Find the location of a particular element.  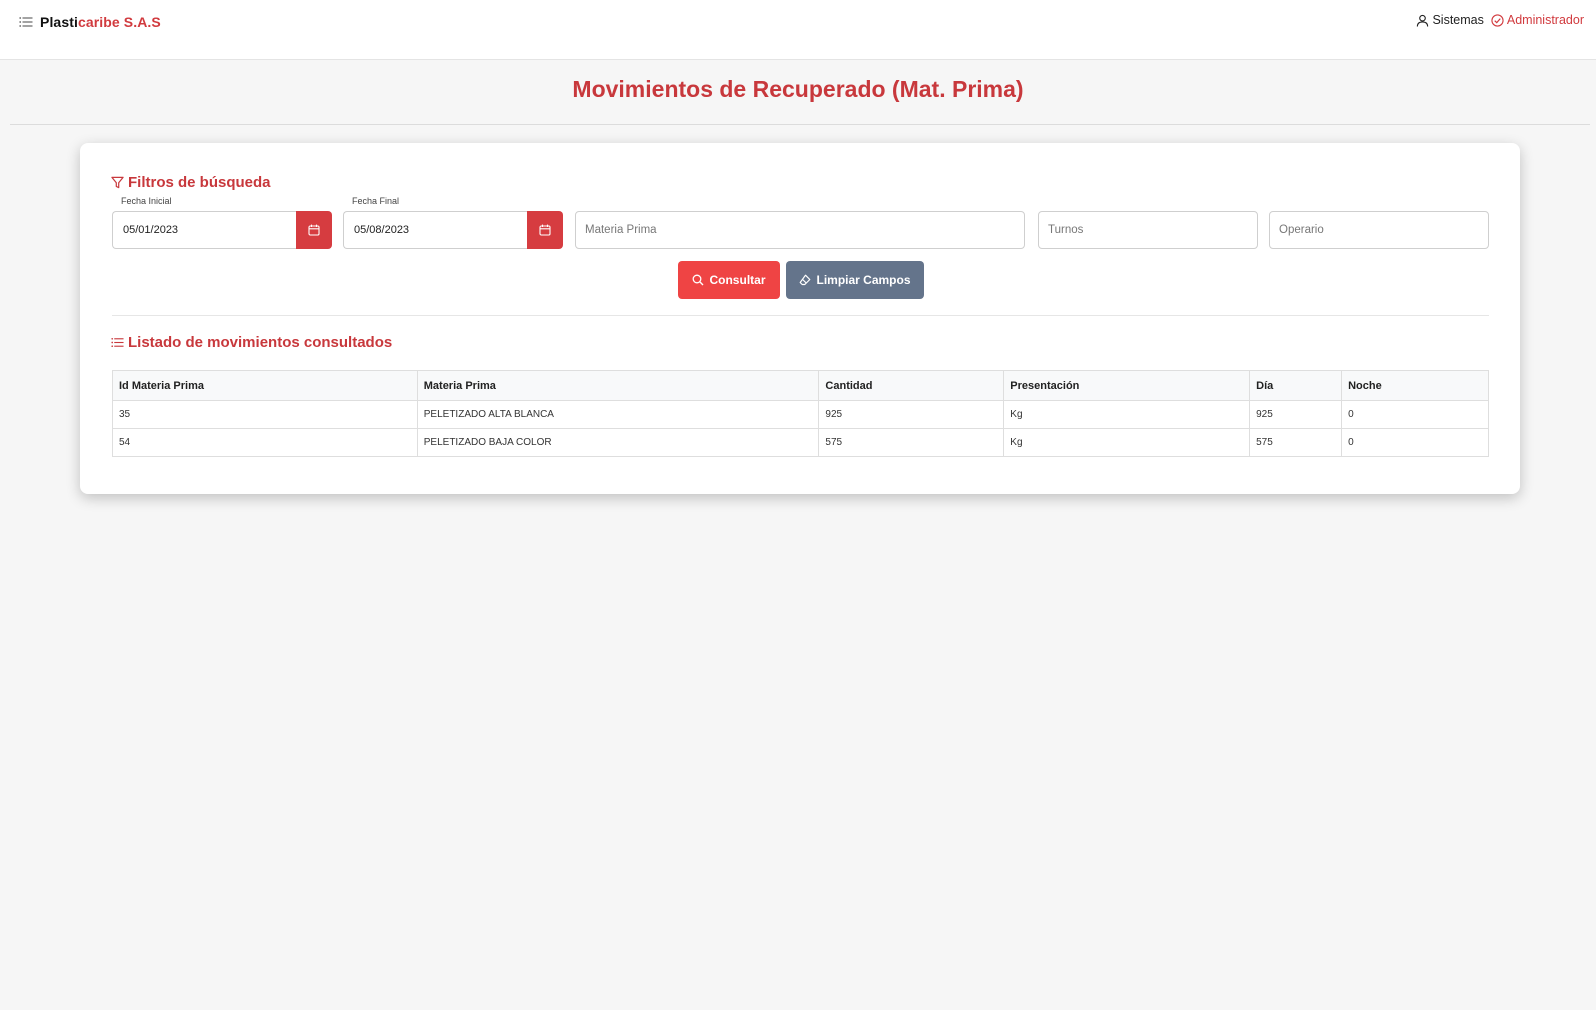

list-heading-text: Listado de movimientos consultados is located at coordinates (260, 342).